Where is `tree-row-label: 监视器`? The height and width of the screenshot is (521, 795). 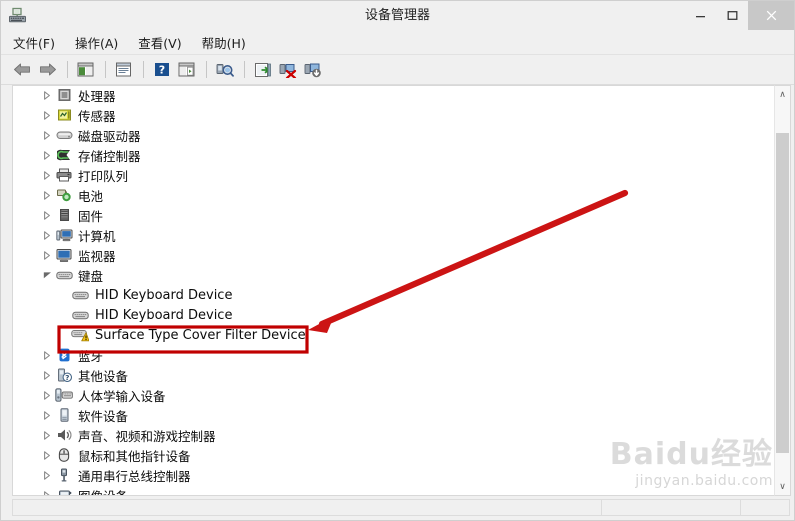
tree-row-label: 监视器 is located at coordinates (97, 256).